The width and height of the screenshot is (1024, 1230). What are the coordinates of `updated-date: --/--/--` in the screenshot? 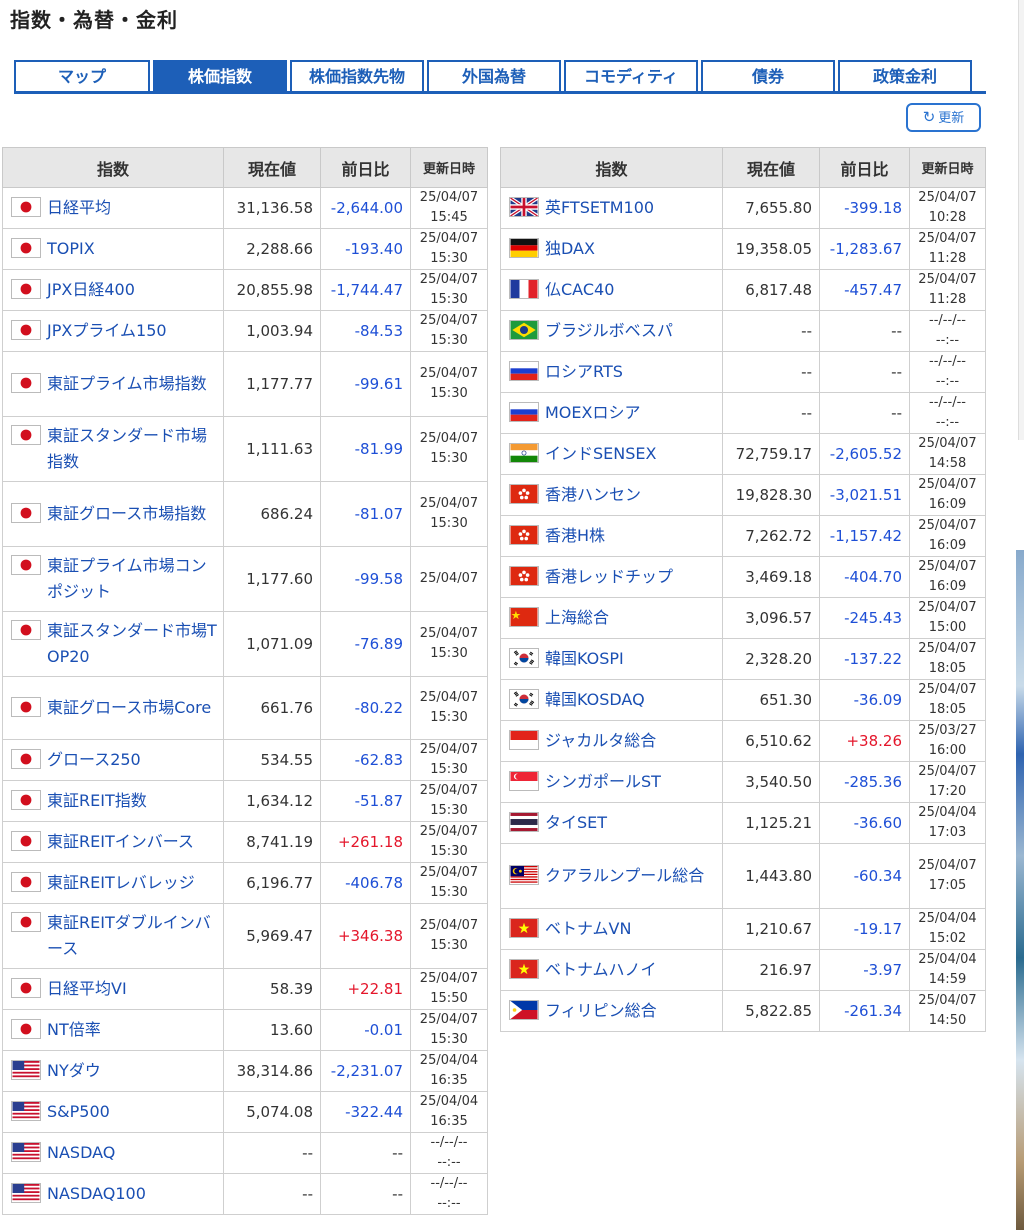 It's located at (449, 1183).